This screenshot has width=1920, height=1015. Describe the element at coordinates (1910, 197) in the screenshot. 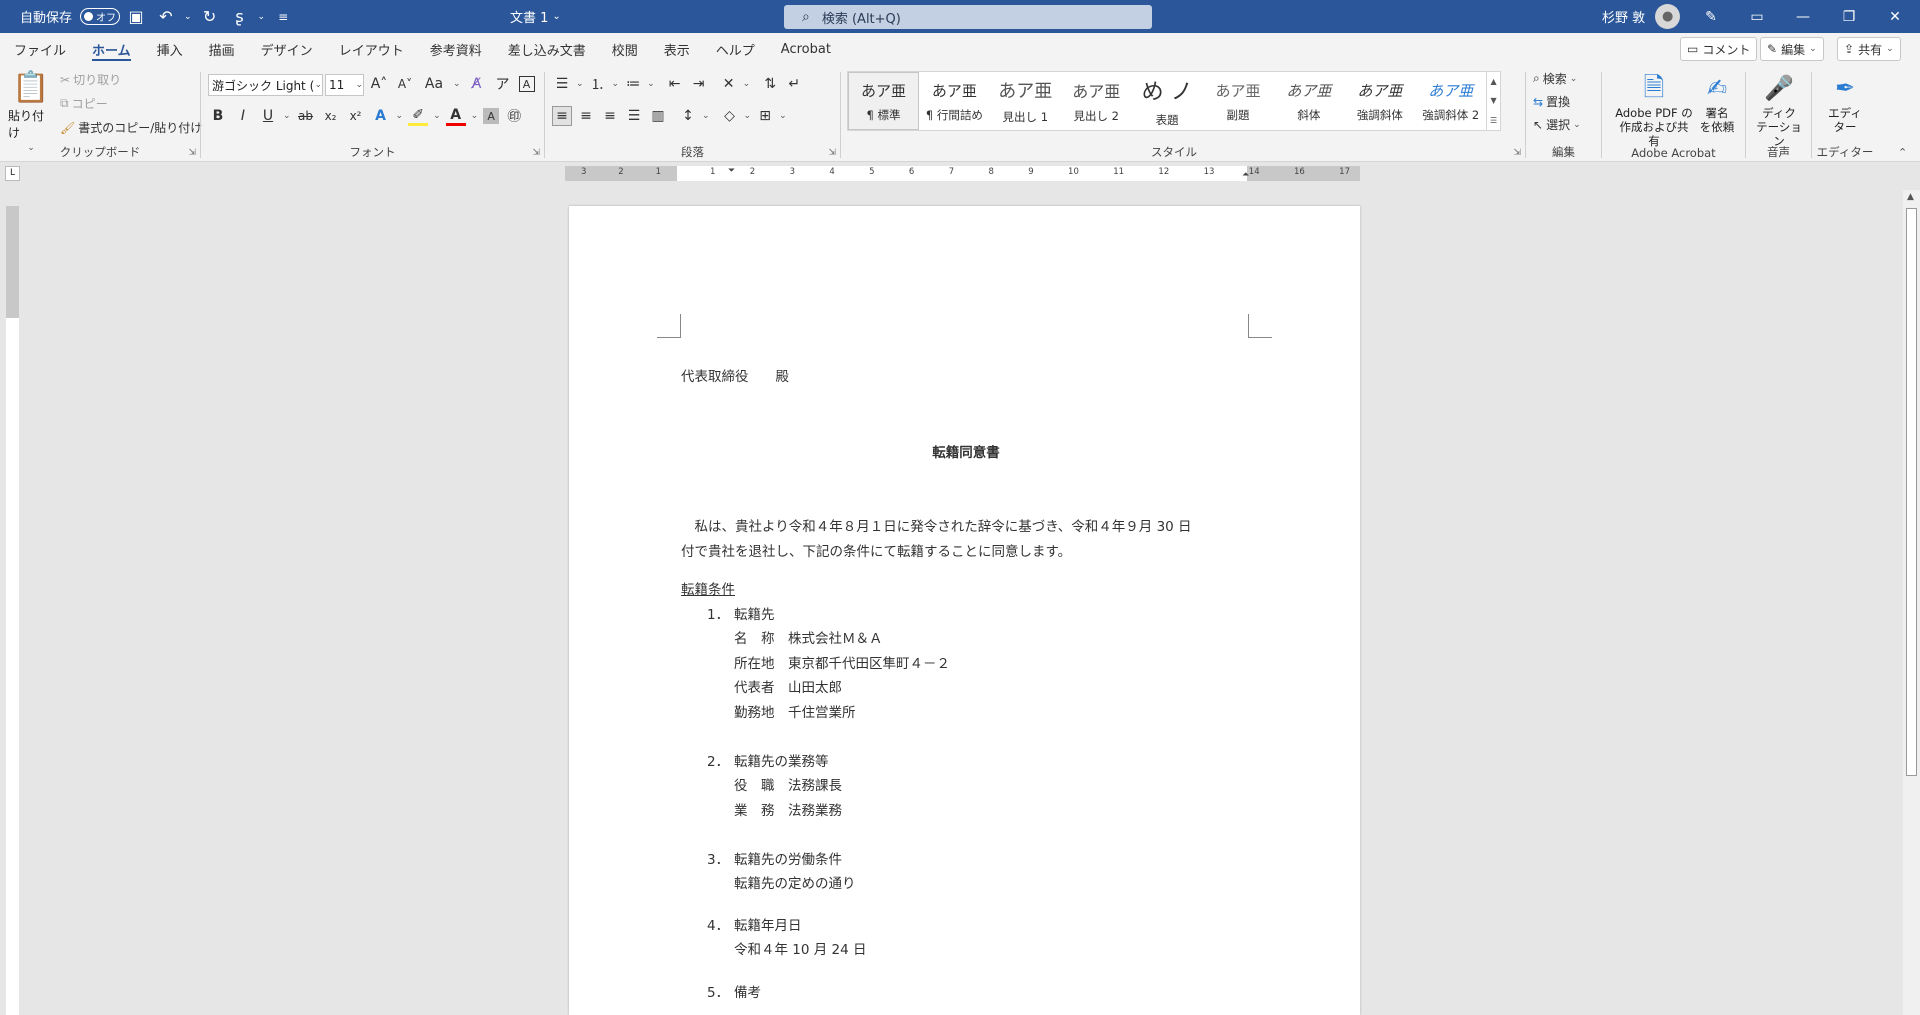

I see `scroll-up-icon: ▲` at that location.